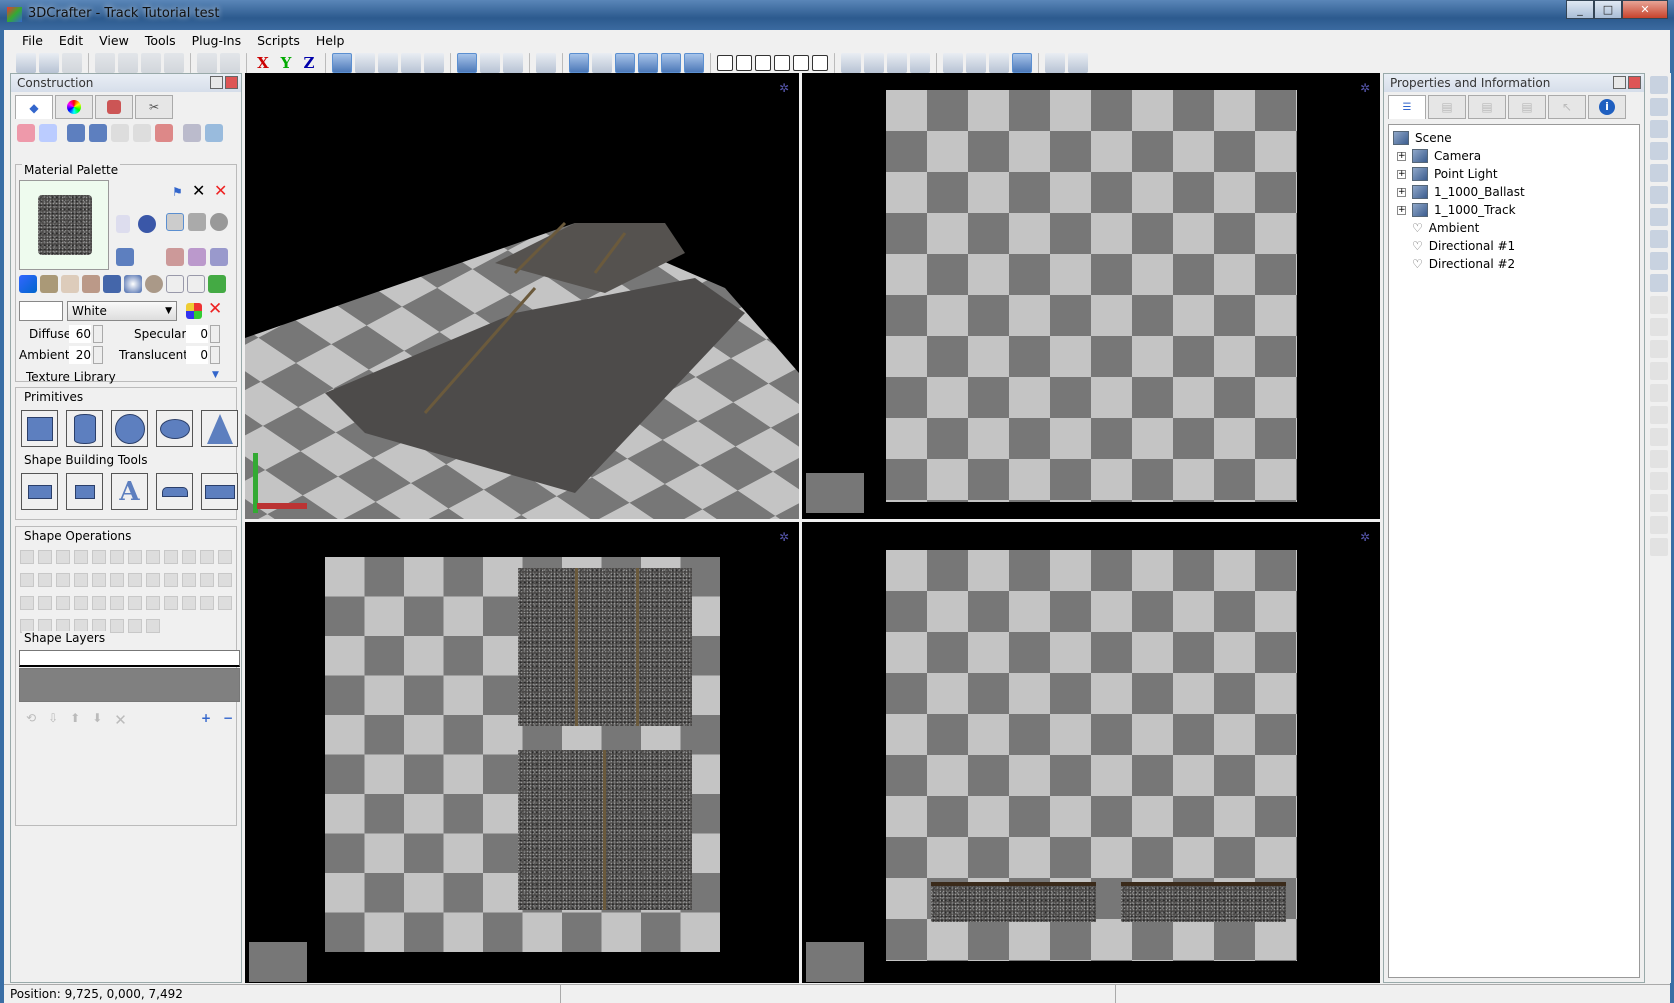  I want to click on zoom-window-icon, so click(434, 63).